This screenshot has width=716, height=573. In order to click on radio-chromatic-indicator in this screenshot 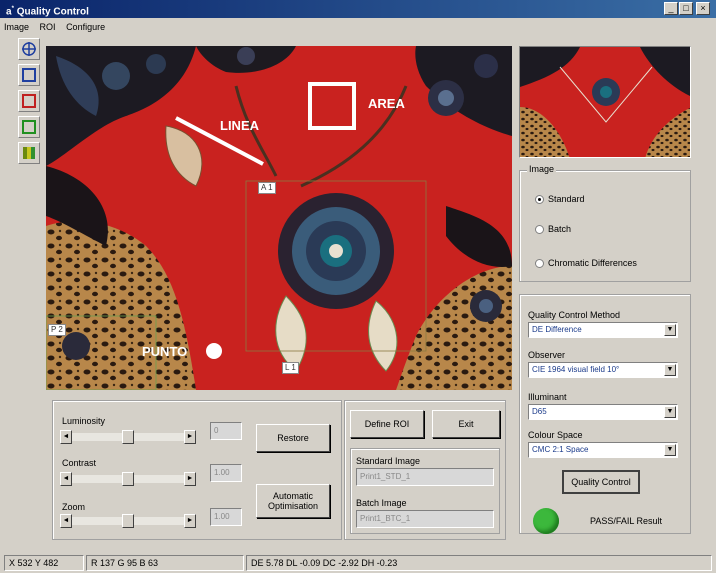, I will do `click(539, 264)`.